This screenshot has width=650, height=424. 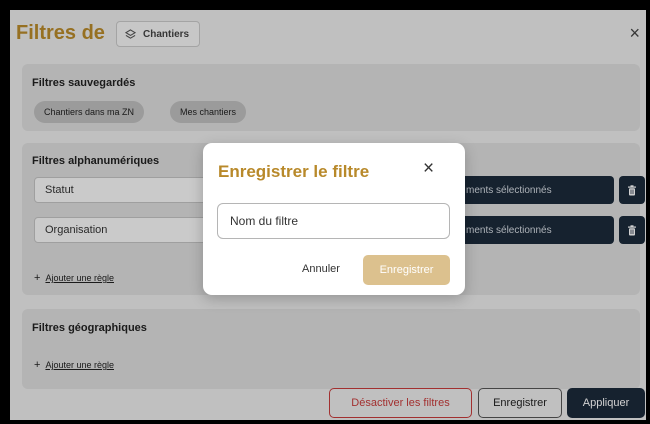 What do you see at coordinates (321, 269) in the screenshot?
I see `cancel-button: Annuler` at bounding box center [321, 269].